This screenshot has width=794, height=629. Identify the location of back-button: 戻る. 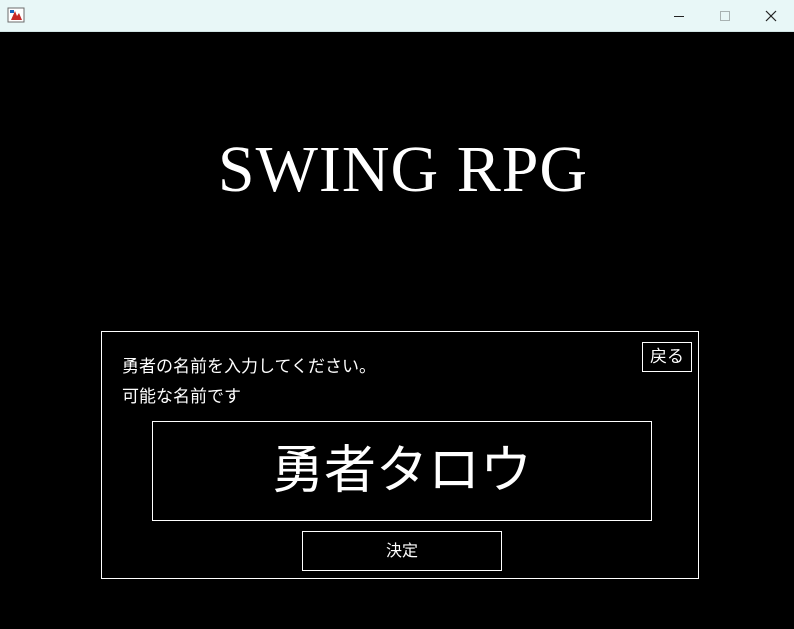
(667, 357).